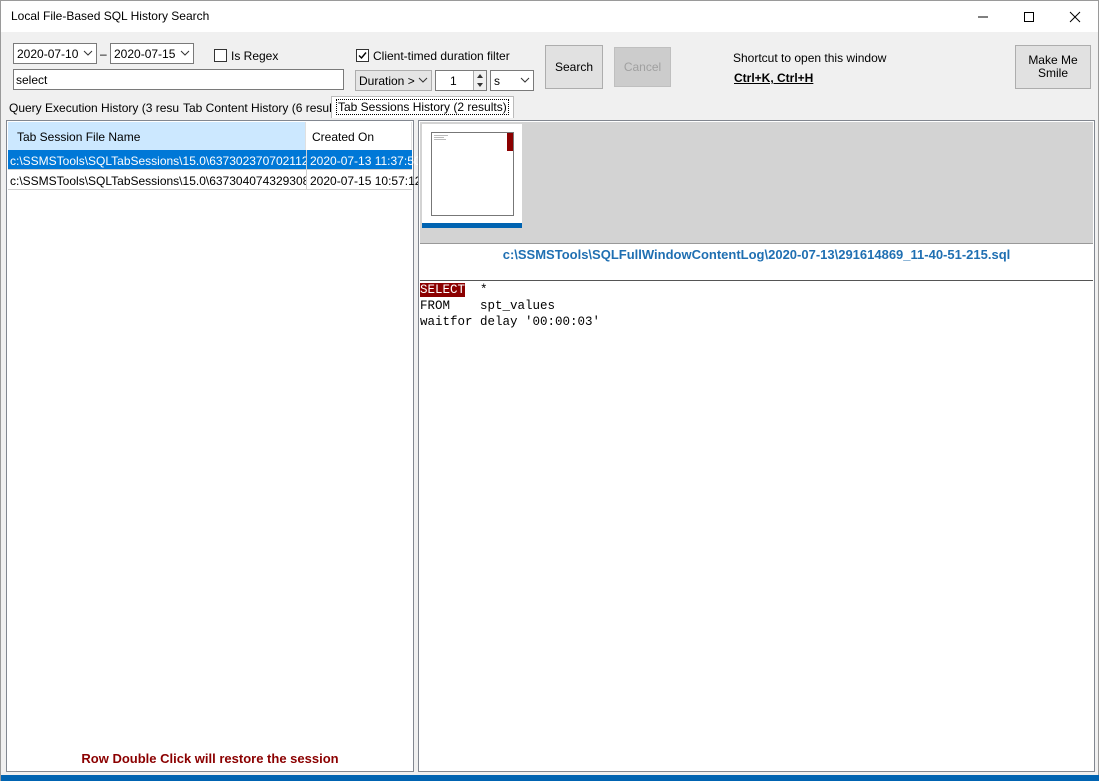 This screenshot has width=1099, height=781. Describe the element at coordinates (359, 136) in the screenshot. I see `column-header-created-on: Created On` at that location.